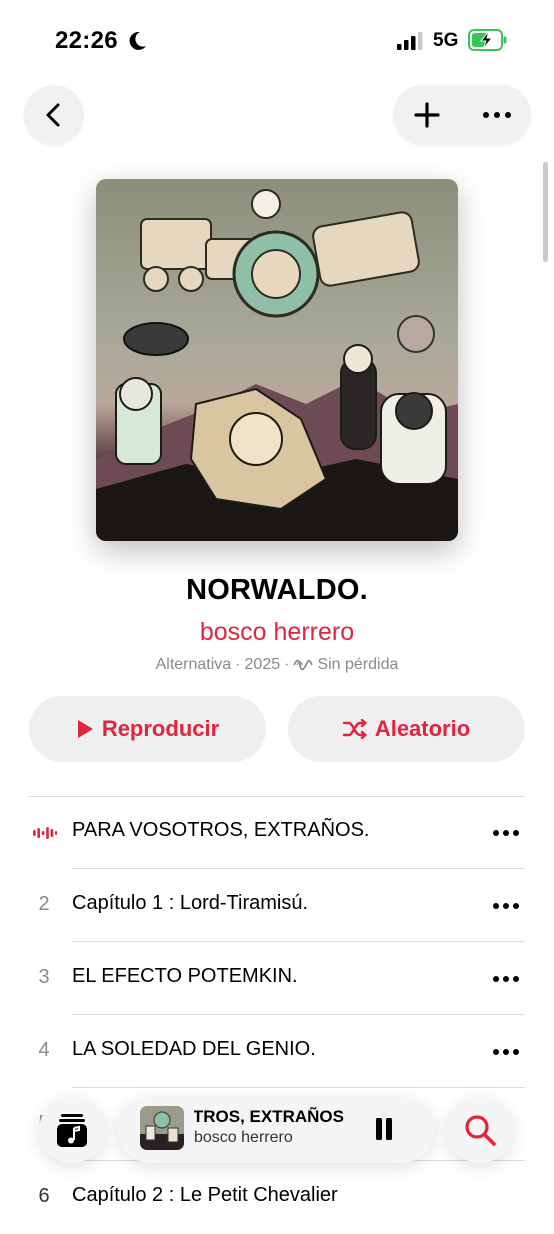  I want to click on plus-icon, so click(427, 115).